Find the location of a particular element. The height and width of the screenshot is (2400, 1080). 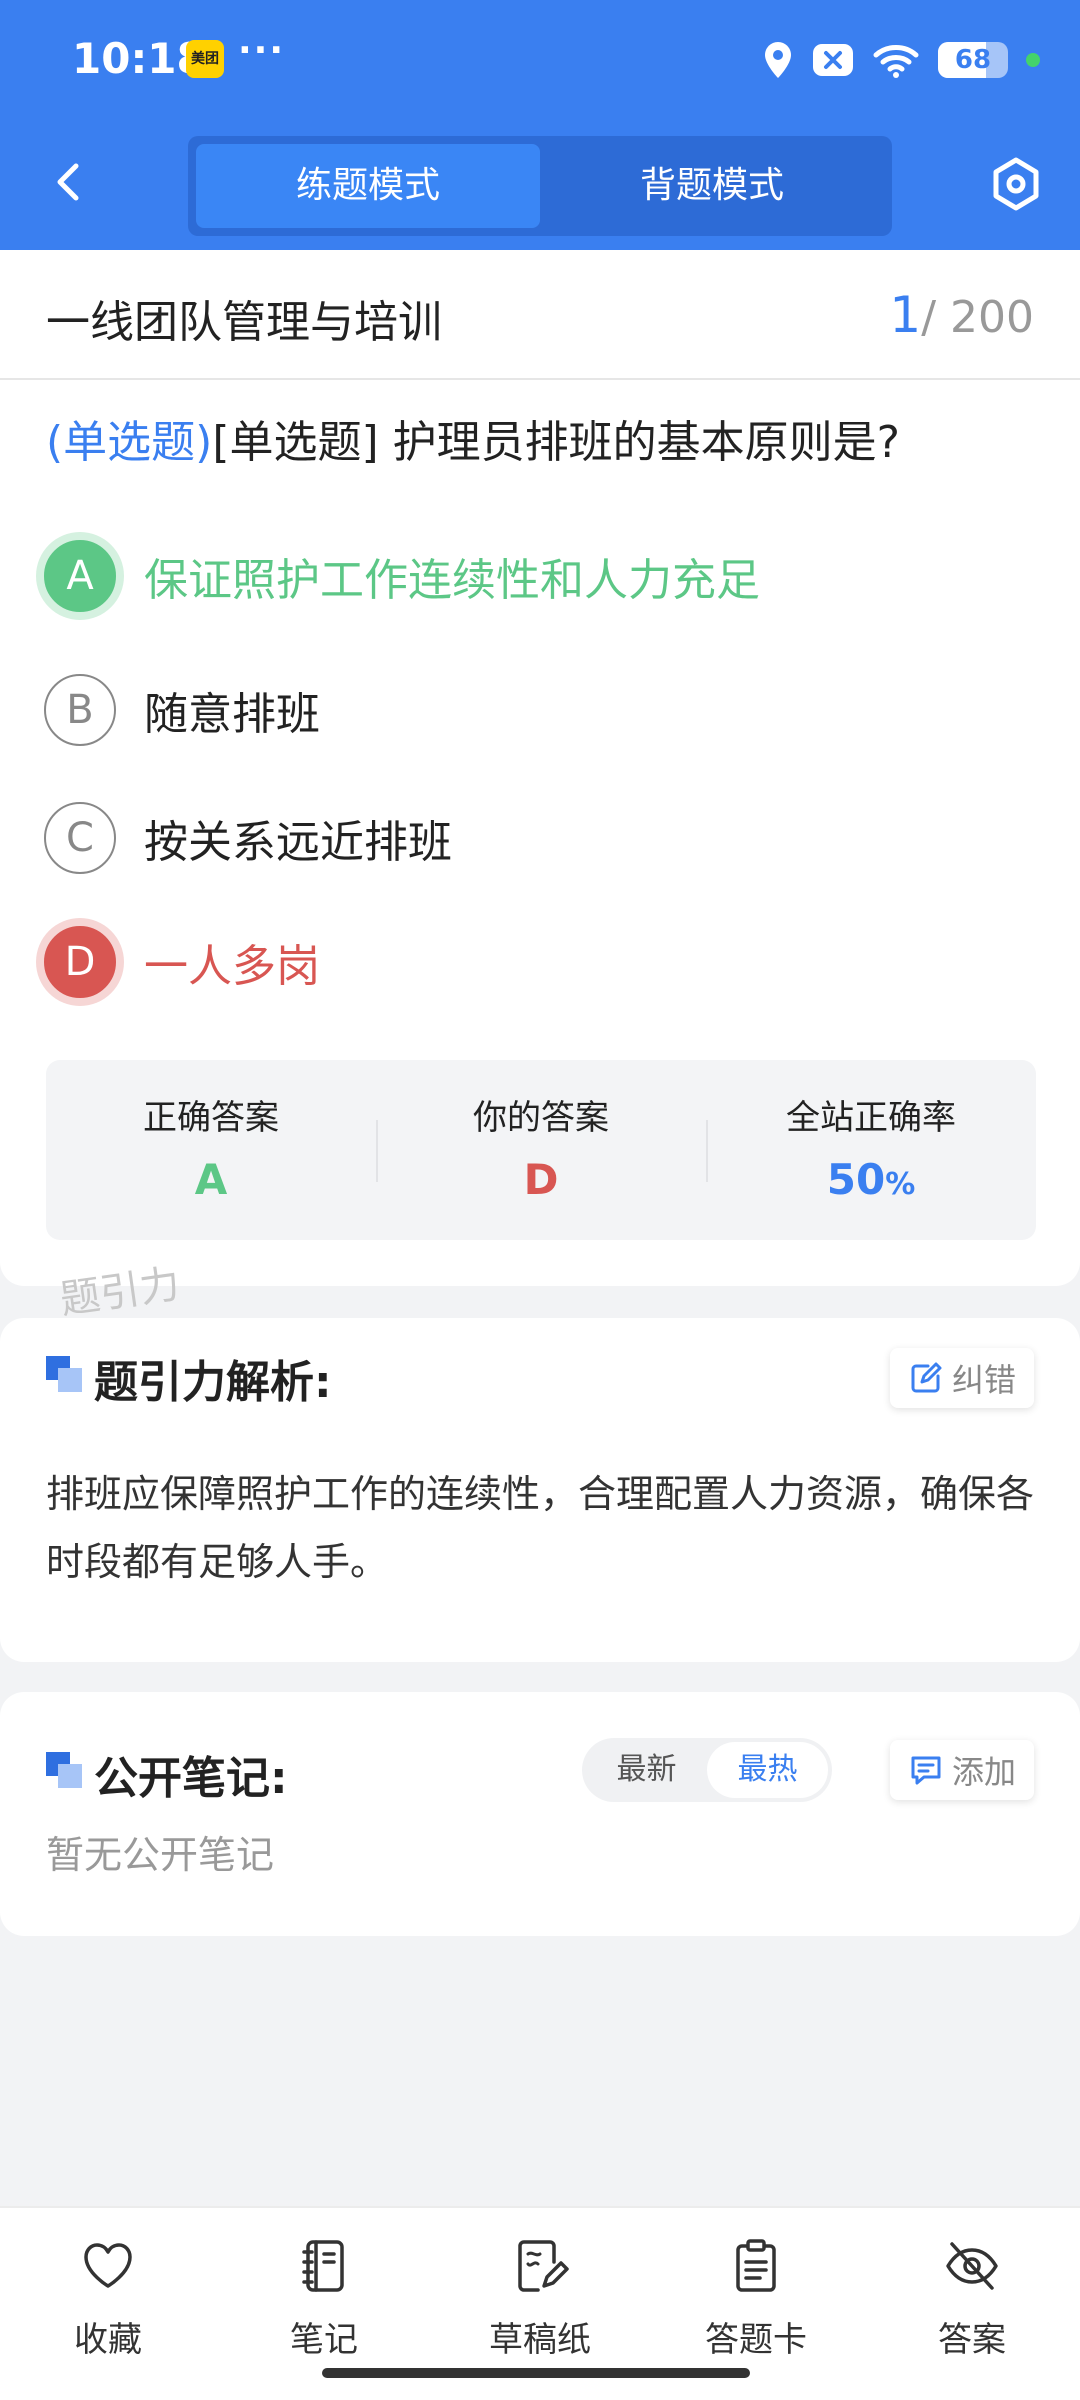

option-d: D 一人多岗 is located at coordinates (544, 962).